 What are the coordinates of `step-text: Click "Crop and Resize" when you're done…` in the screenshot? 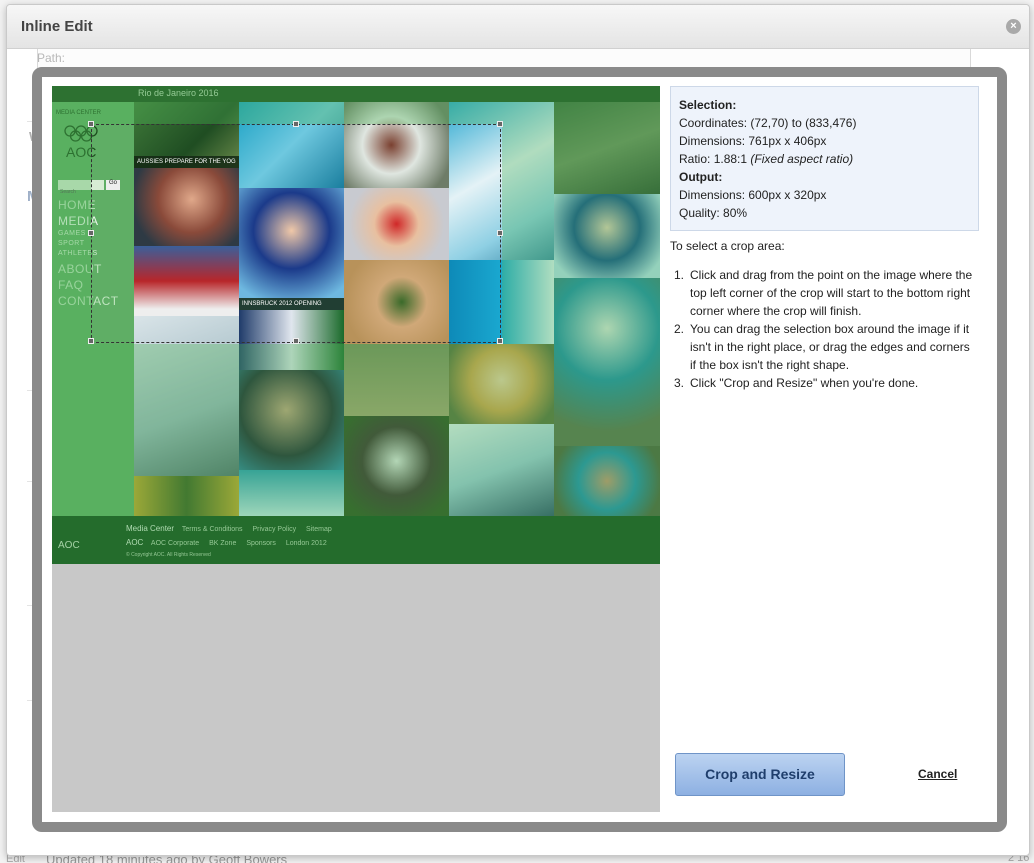 It's located at (804, 383).